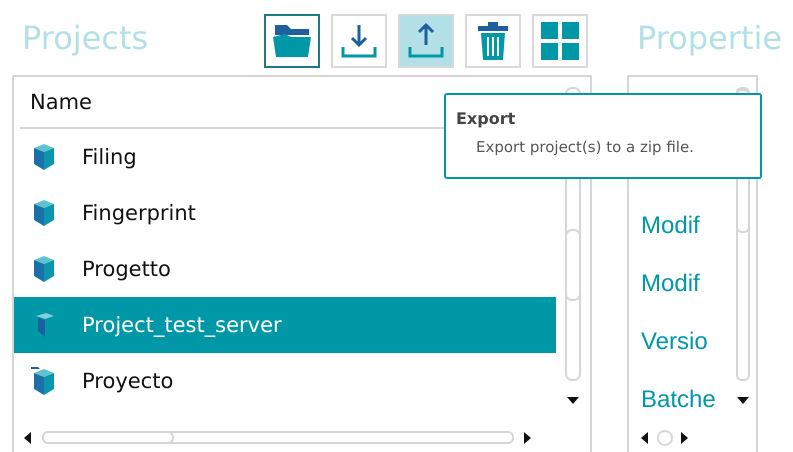  I want to click on folder-icon, so click(292, 41).